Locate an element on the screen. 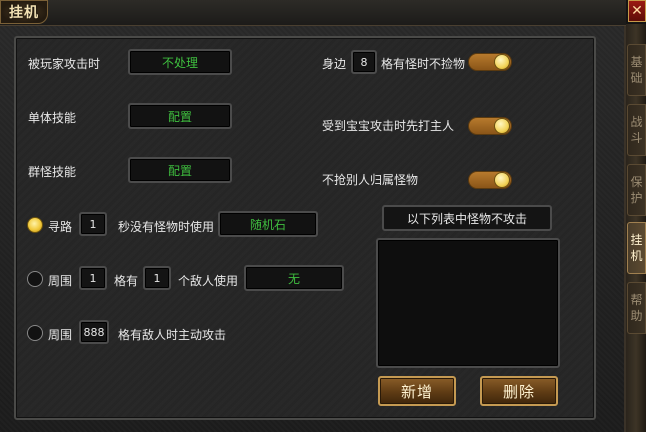  surround-mid-label: 格有 is located at coordinates (126, 281).